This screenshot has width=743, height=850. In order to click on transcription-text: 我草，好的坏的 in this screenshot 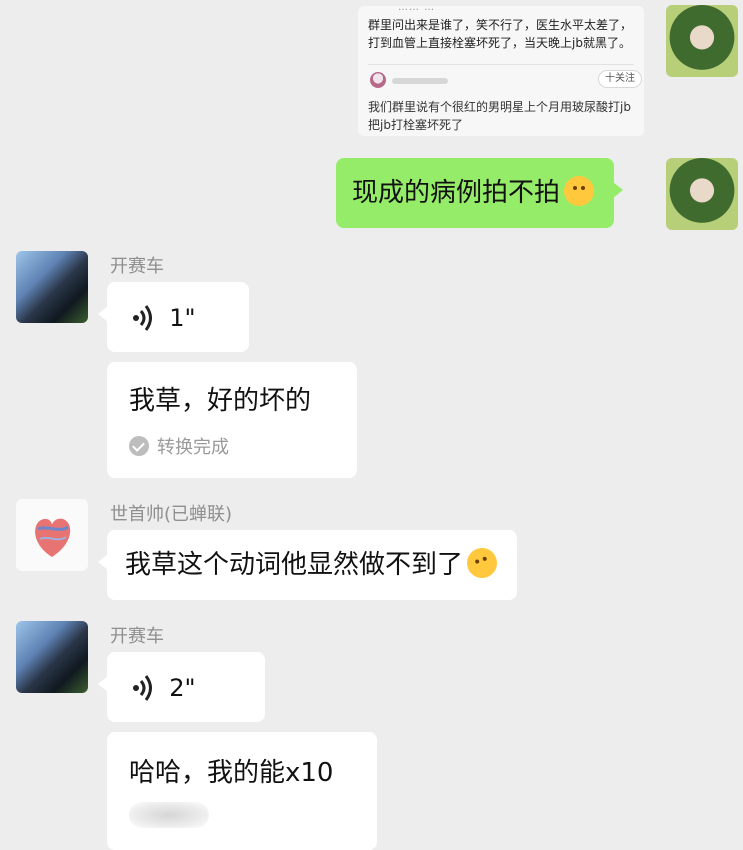, I will do `click(220, 401)`.